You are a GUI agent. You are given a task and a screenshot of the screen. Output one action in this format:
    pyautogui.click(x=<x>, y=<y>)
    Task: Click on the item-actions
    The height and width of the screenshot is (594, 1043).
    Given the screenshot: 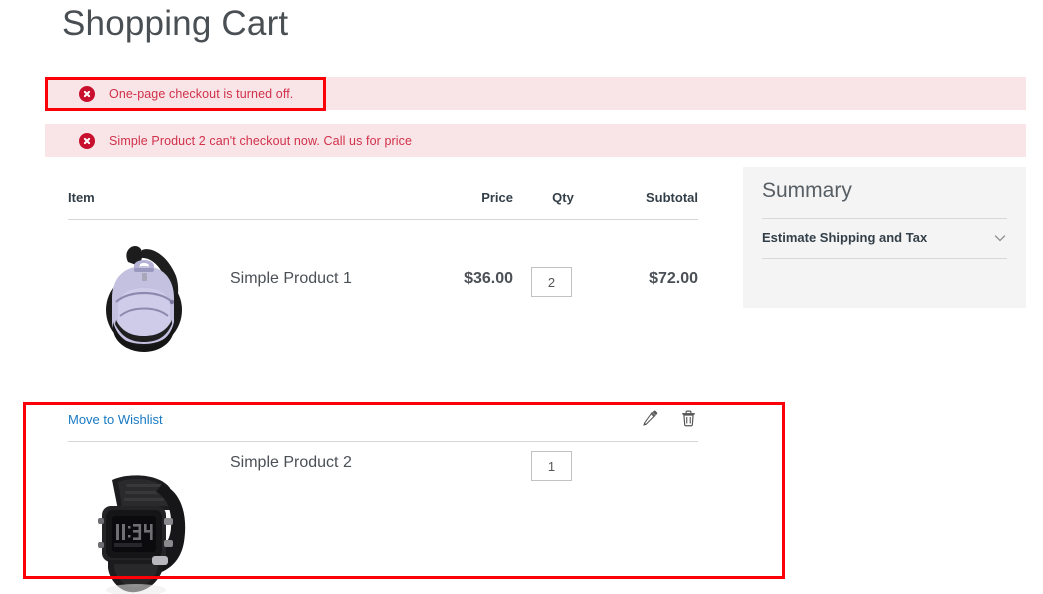 What is the action you would take?
    pyautogui.click(x=669, y=418)
    